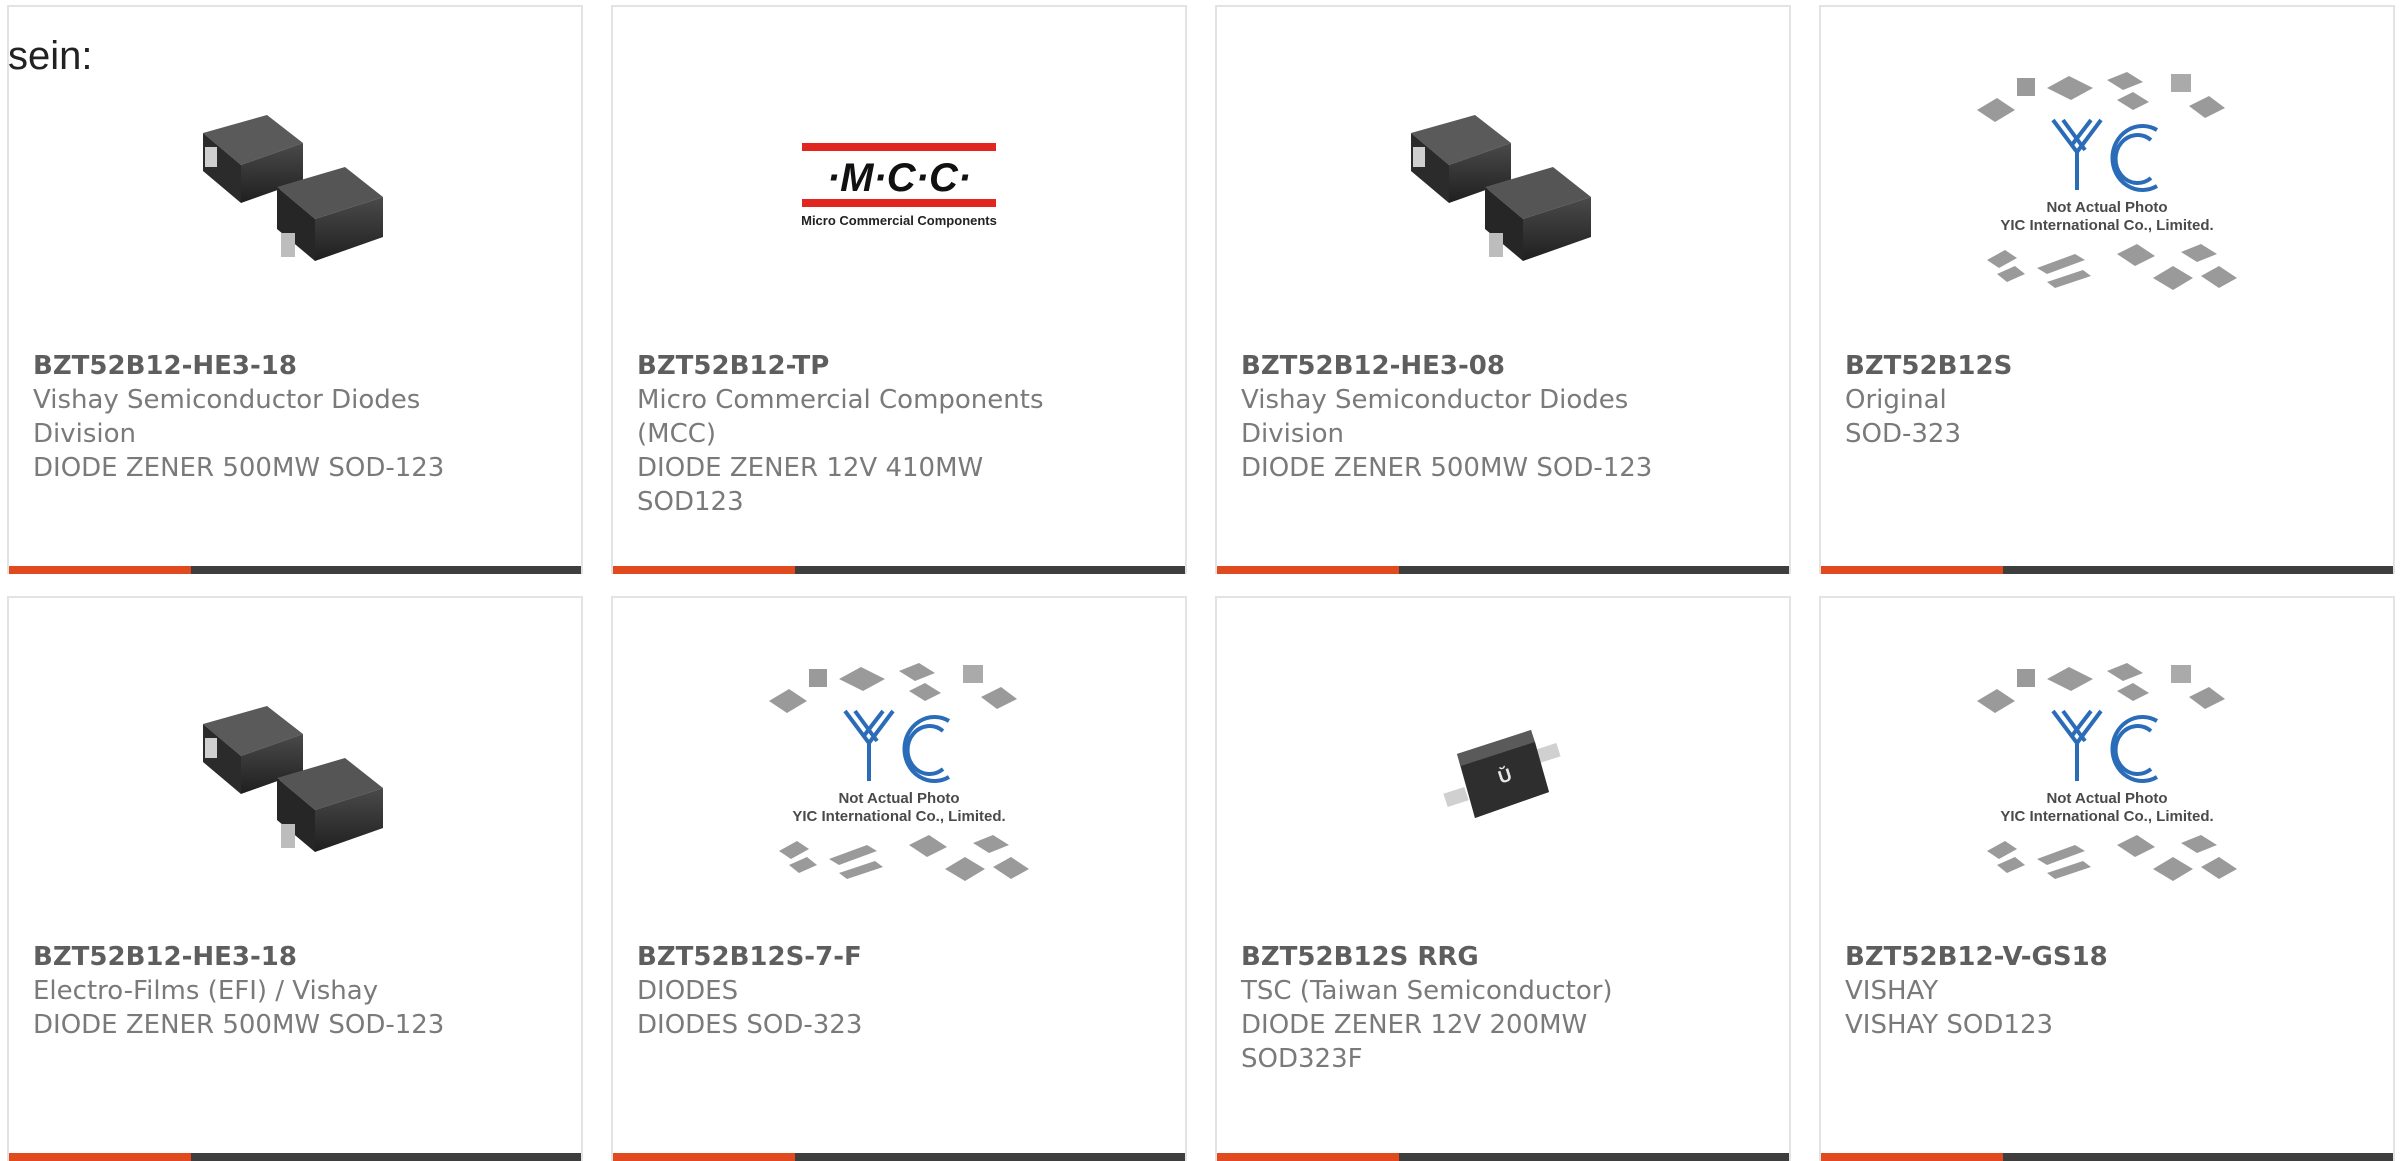 The width and height of the screenshot is (2400, 1161). I want to click on description: SOD-323, so click(1903, 434).